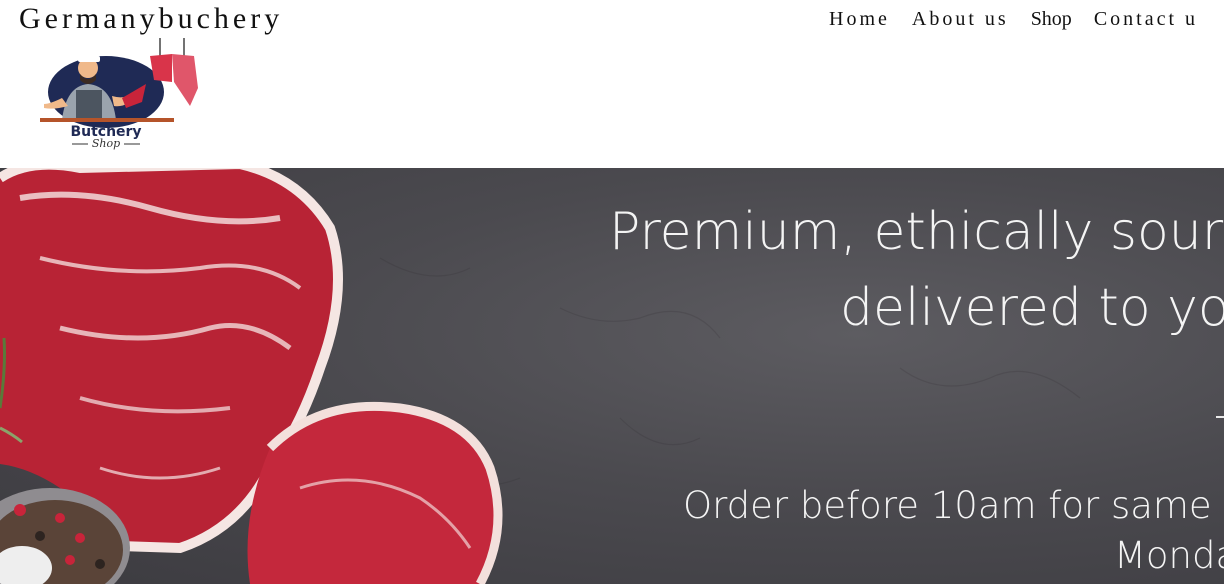 The image size is (1224, 584). Describe the element at coordinates (151, 19) in the screenshot. I see `site-title: Germanybuchery` at that location.